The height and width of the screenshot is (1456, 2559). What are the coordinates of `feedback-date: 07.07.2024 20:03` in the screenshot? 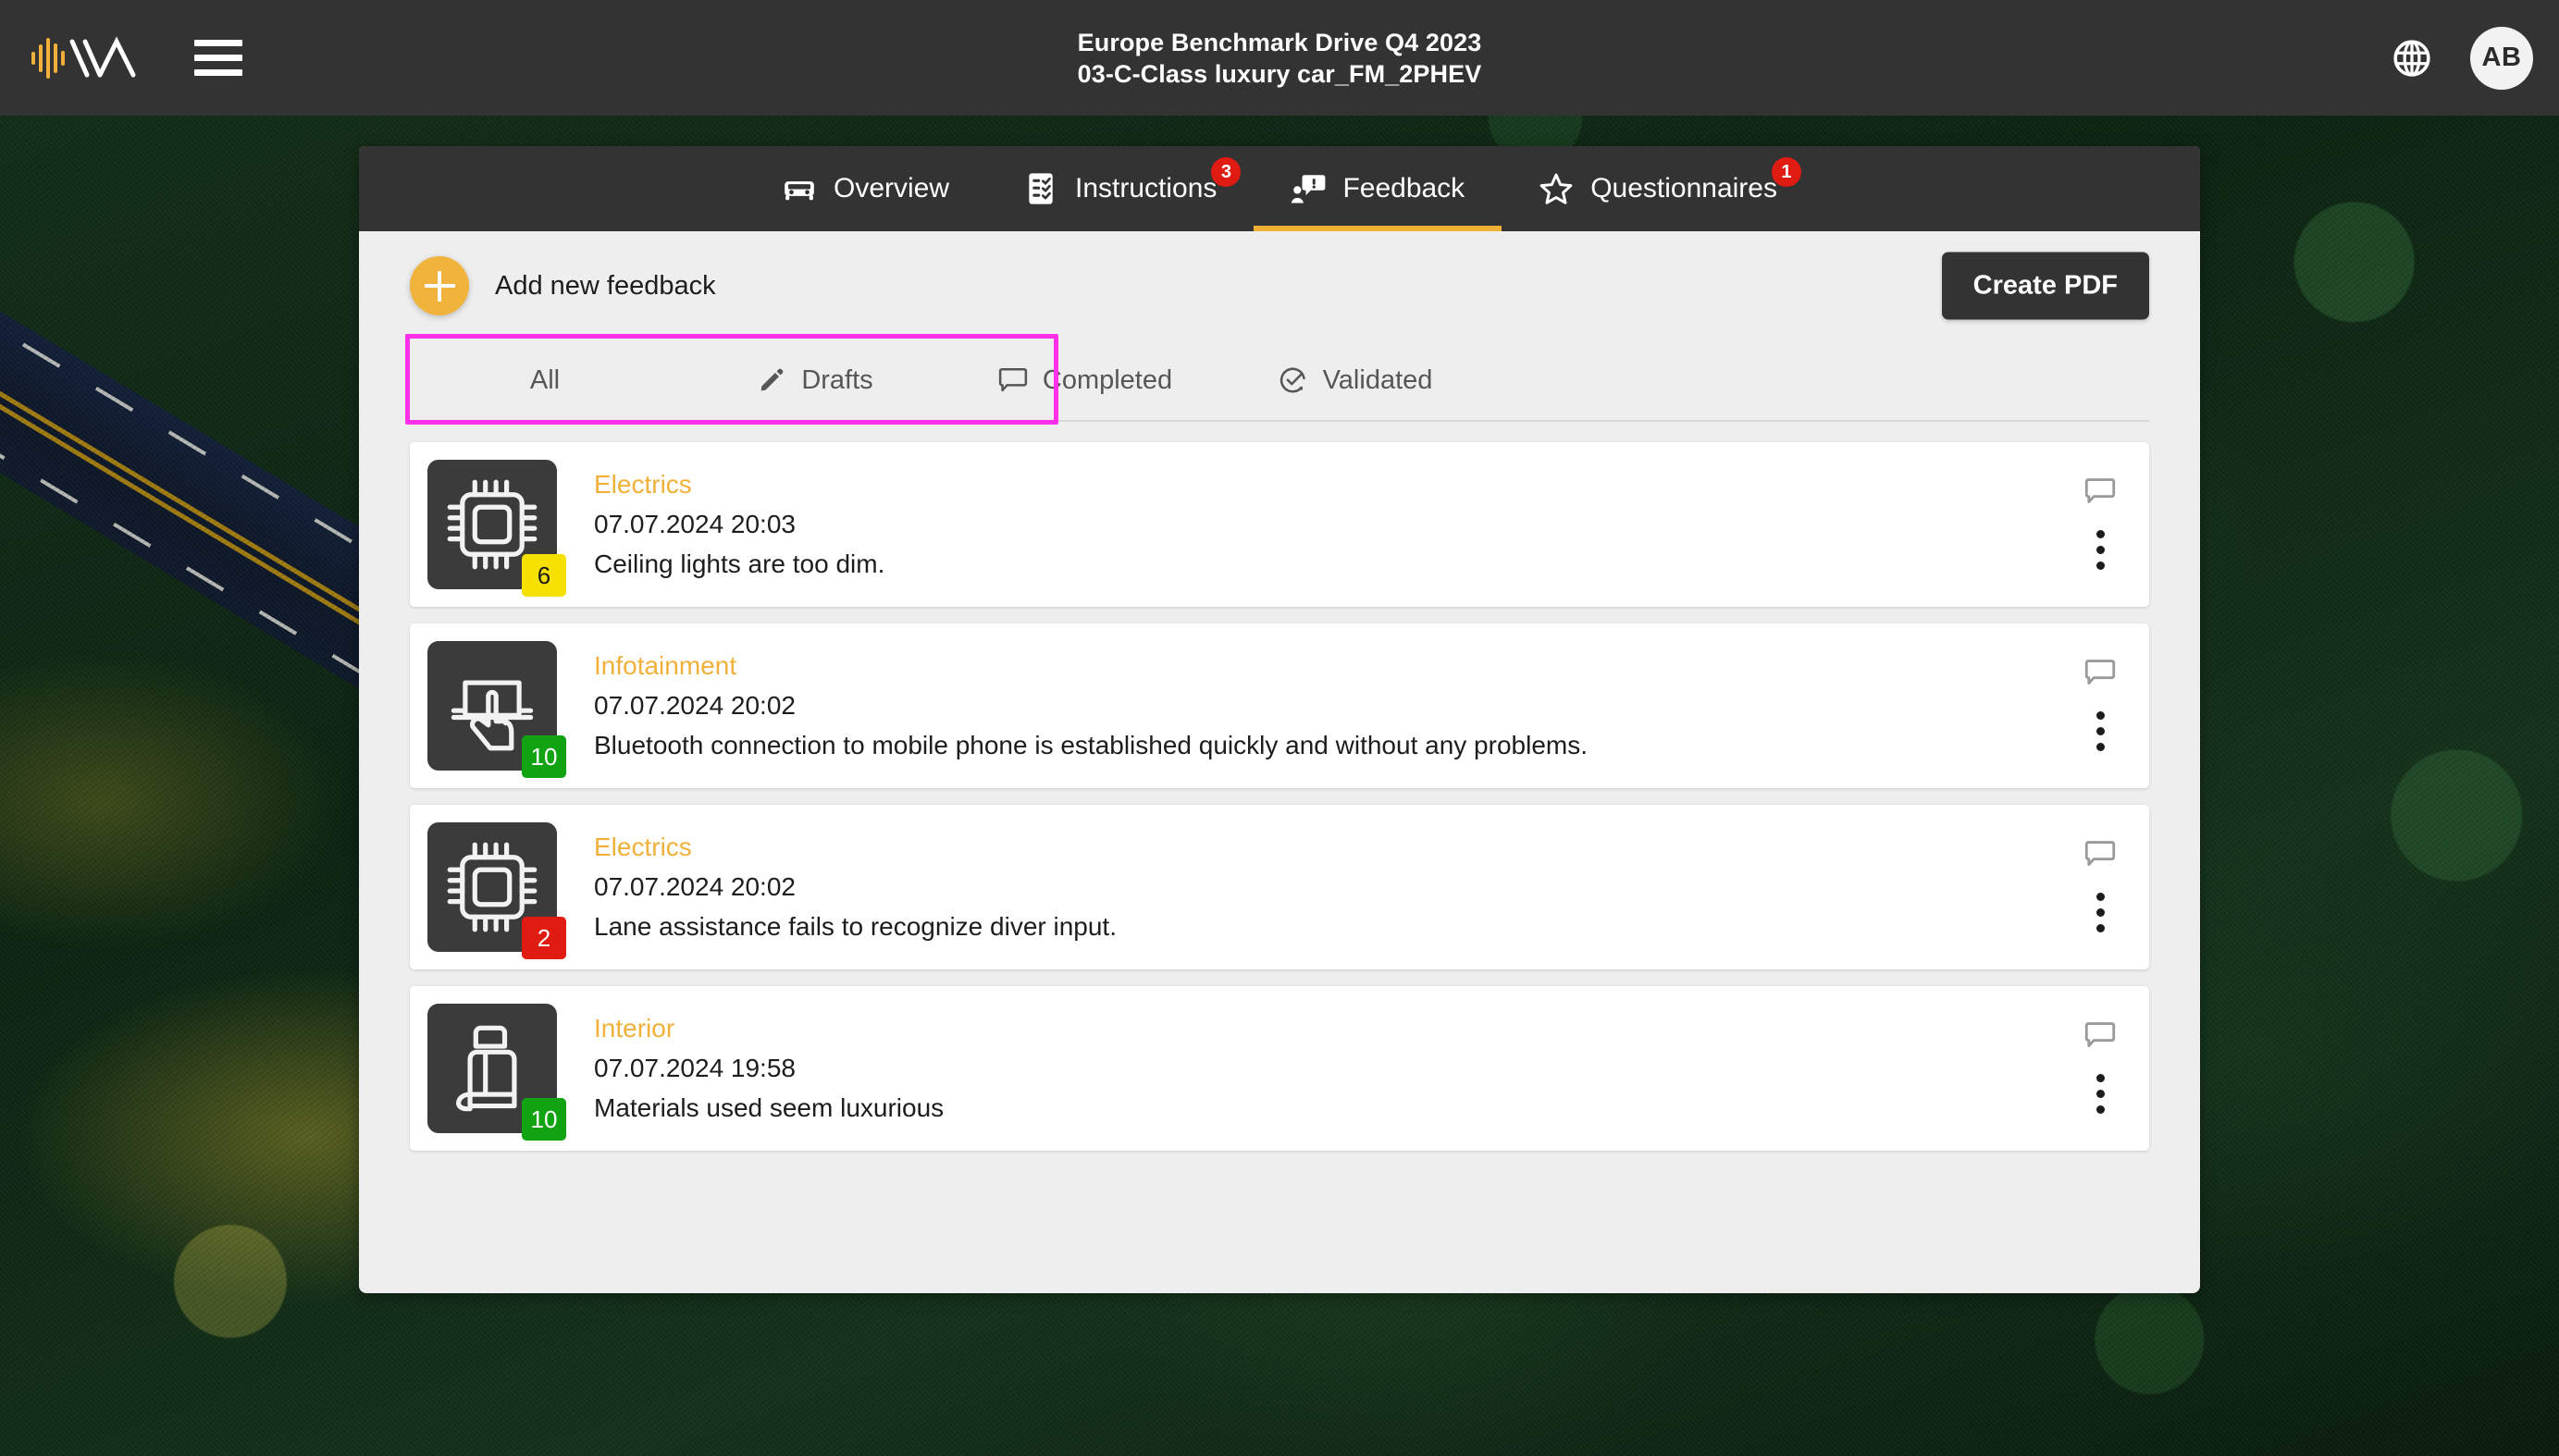 It's located at (695, 524).